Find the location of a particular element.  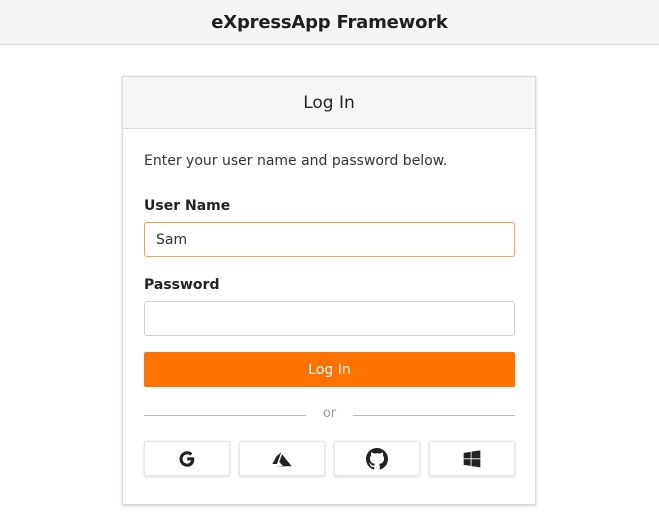

login-button: Log In is located at coordinates (329, 369).